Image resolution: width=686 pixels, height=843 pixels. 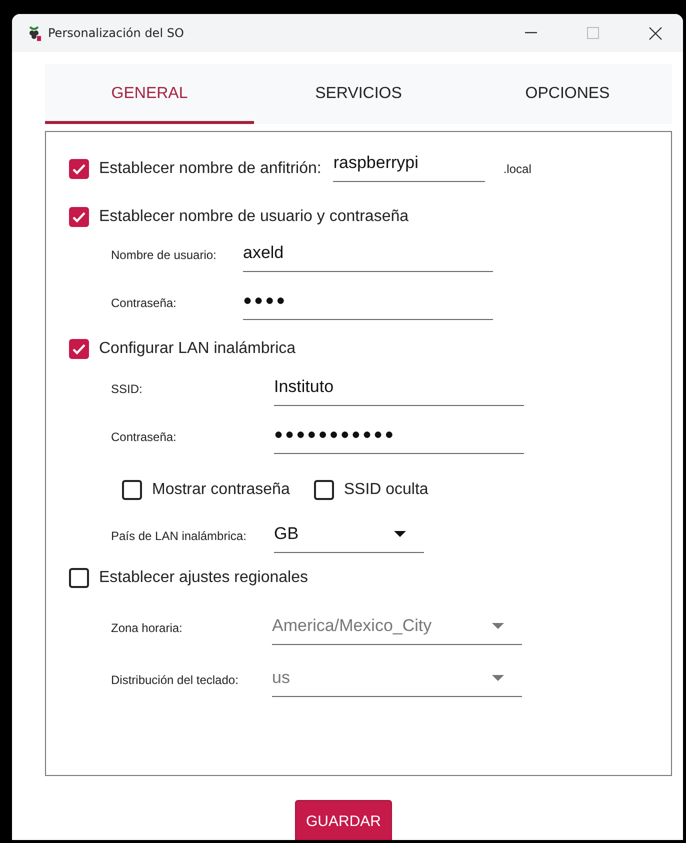 What do you see at coordinates (655, 33) in the screenshot?
I see `close-icon` at bounding box center [655, 33].